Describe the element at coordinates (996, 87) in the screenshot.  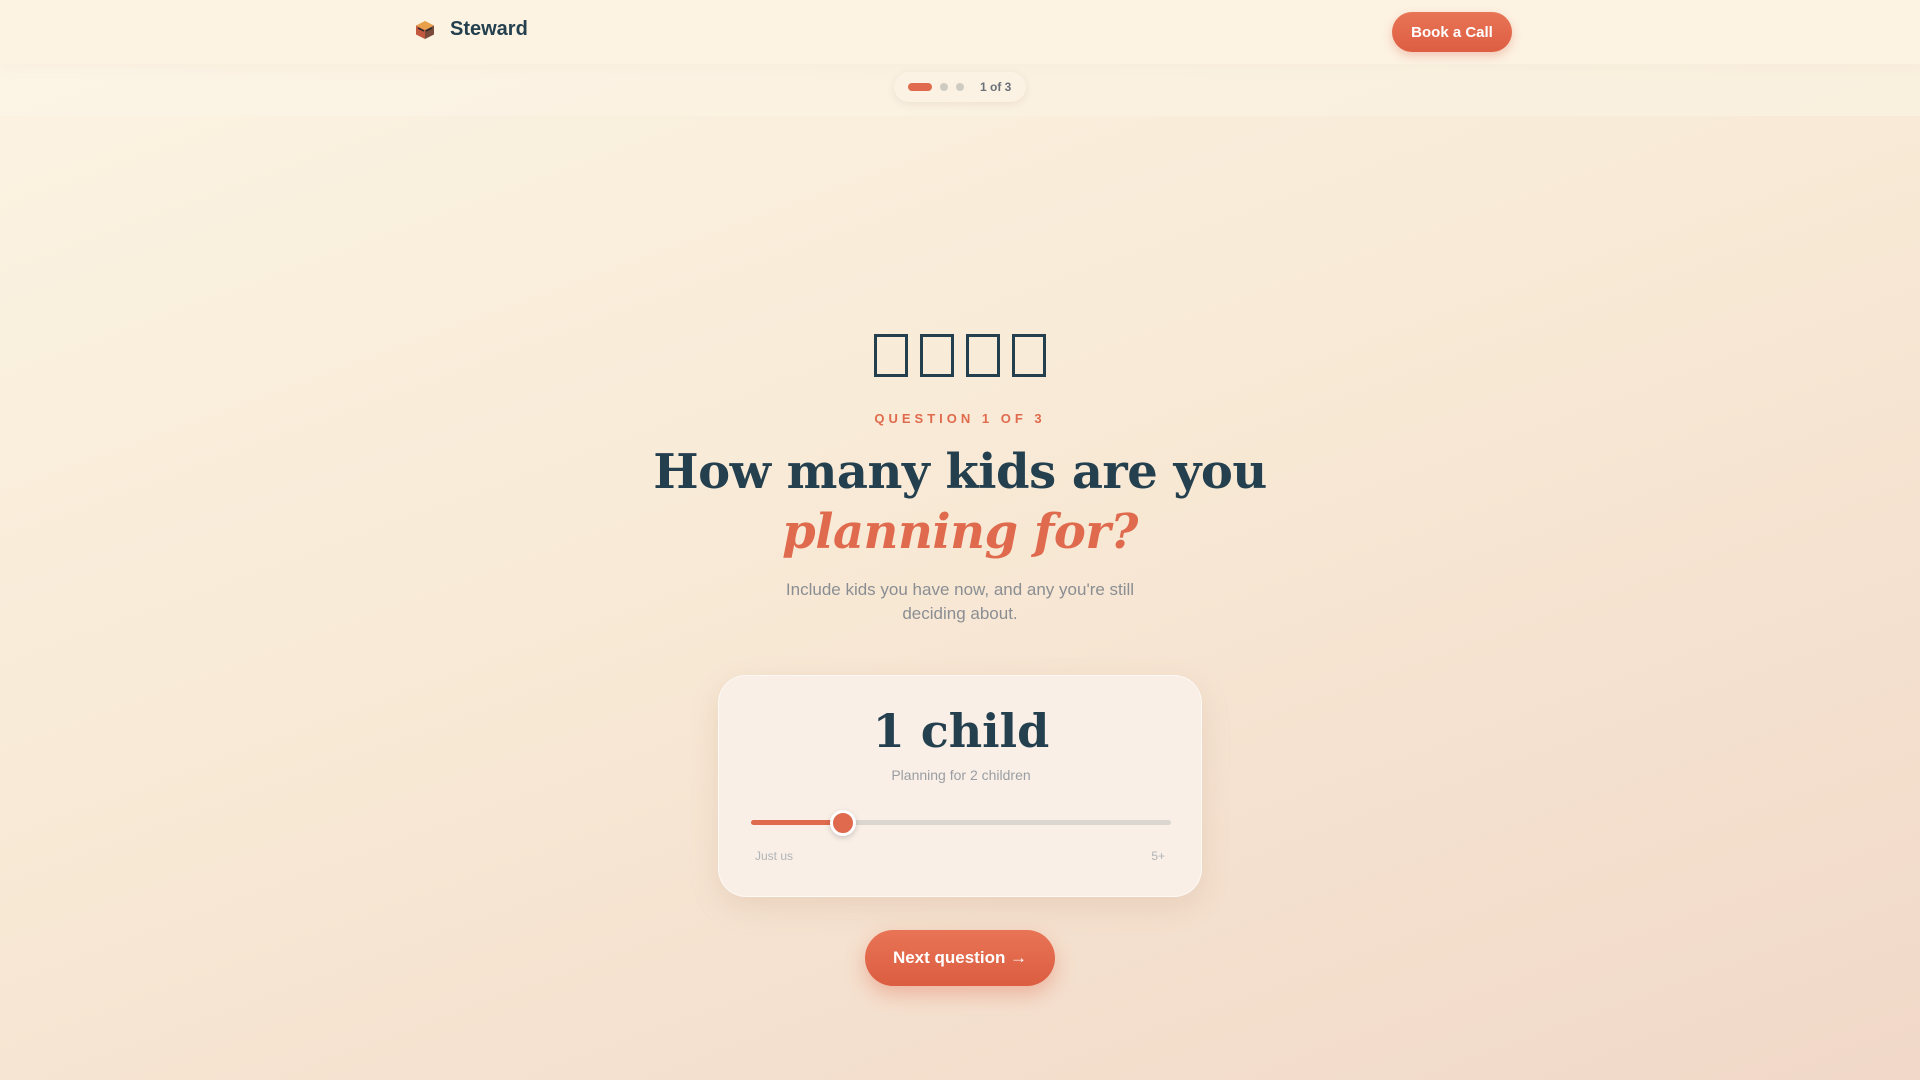
I see `progress-text: 1 of 3` at that location.